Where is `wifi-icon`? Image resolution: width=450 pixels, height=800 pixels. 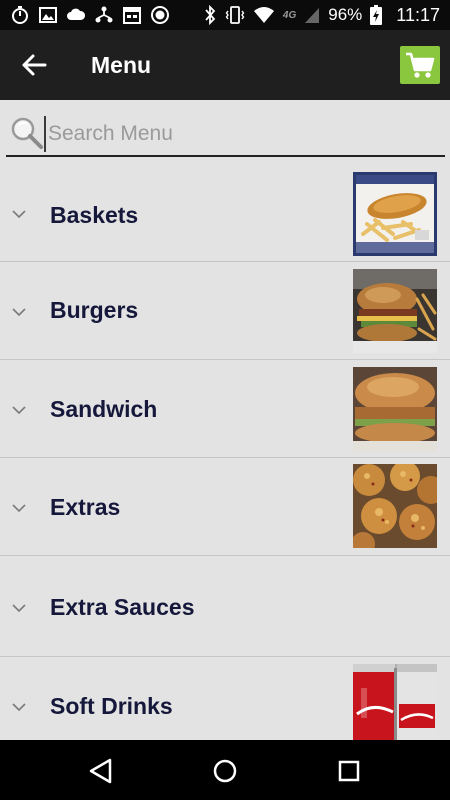
wifi-icon is located at coordinates (263, 15).